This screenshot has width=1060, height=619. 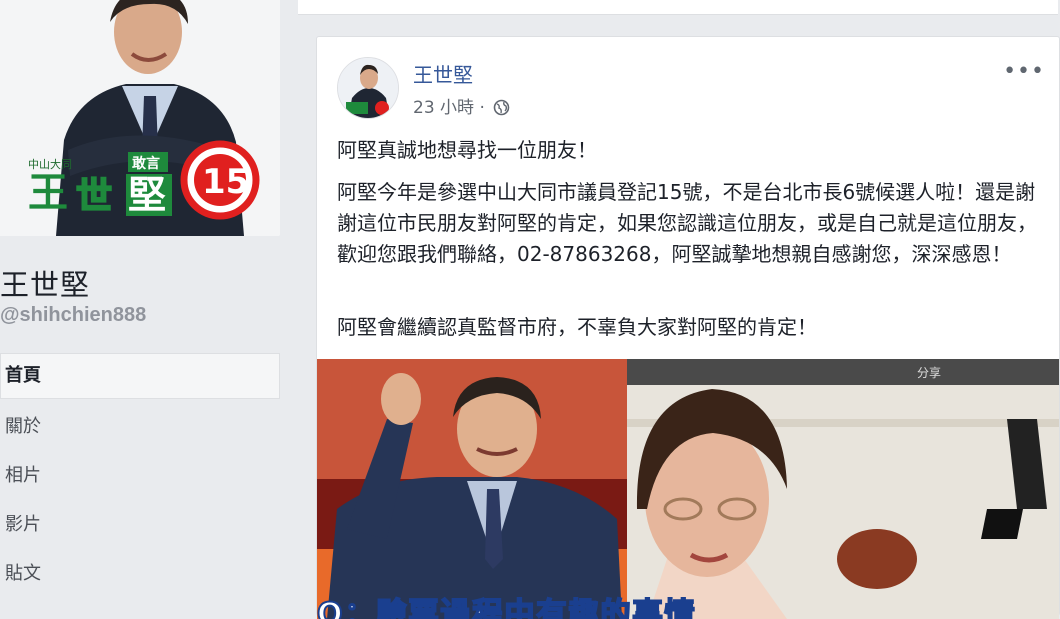 I want to click on profile-picture: 中山大同 敢言 王 世 堅 15, so click(x=140, y=118).